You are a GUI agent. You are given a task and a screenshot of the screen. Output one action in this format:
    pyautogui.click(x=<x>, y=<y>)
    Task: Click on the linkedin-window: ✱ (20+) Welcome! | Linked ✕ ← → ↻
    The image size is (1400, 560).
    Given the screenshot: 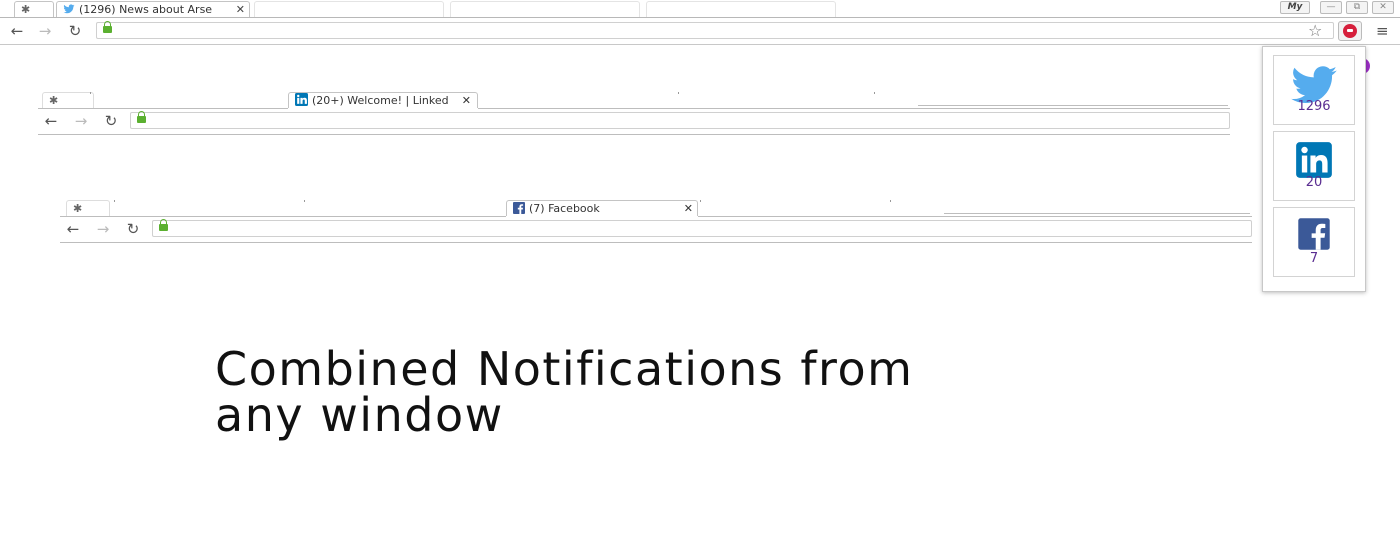 What is the action you would take?
    pyautogui.click(x=634, y=113)
    